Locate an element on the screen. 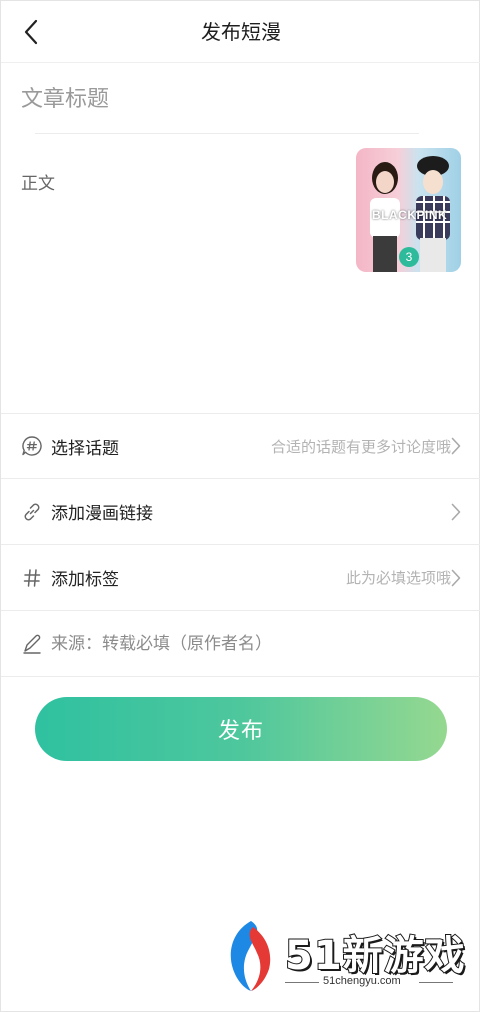 This screenshot has width=480, height=1012. publish-button: 发布 is located at coordinates (241, 729).